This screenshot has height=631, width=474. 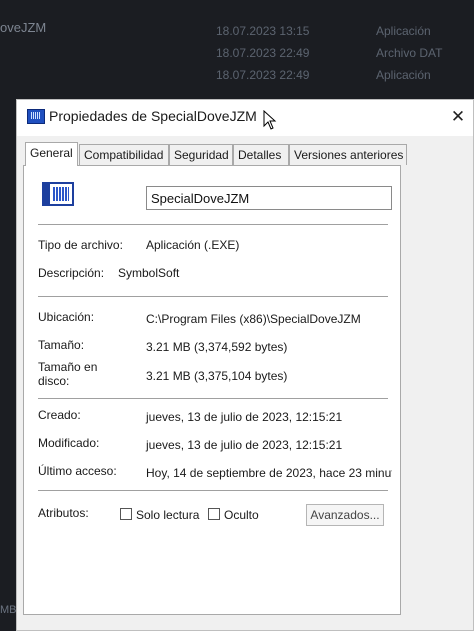 What do you see at coordinates (63, 513) in the screenshot?
I see `attributes-label: Atributos:` at bounding box center [63, 513].